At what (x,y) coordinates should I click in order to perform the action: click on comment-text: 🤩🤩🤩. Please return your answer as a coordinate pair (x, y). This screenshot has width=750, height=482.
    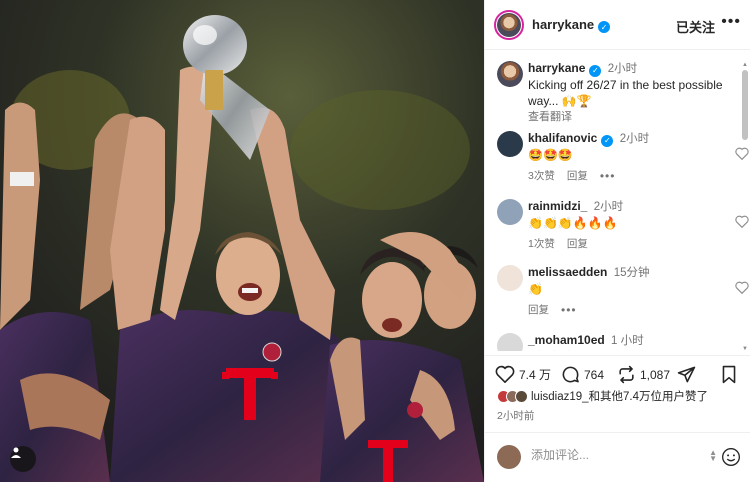
    Looking at the image, I should click on (550, 155).